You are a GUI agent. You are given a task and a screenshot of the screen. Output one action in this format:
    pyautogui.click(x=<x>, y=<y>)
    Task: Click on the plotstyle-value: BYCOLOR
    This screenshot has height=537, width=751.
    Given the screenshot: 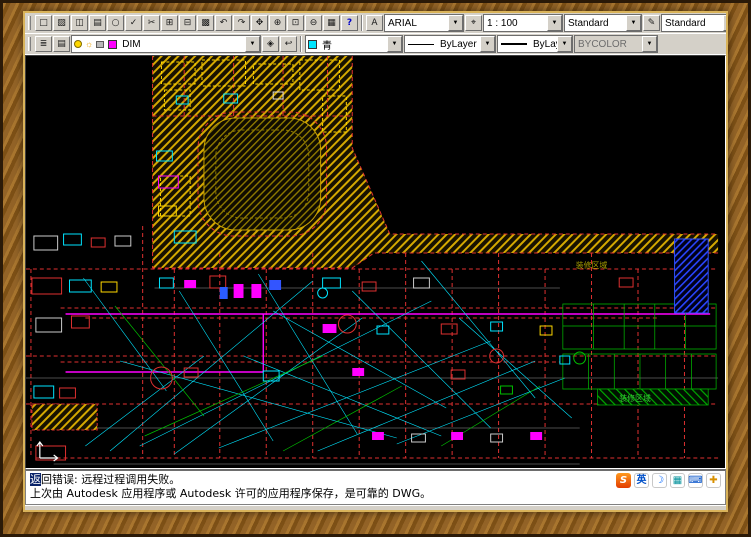 What is the action you would take?
    pyautogui.click(x=602, y=44)
    